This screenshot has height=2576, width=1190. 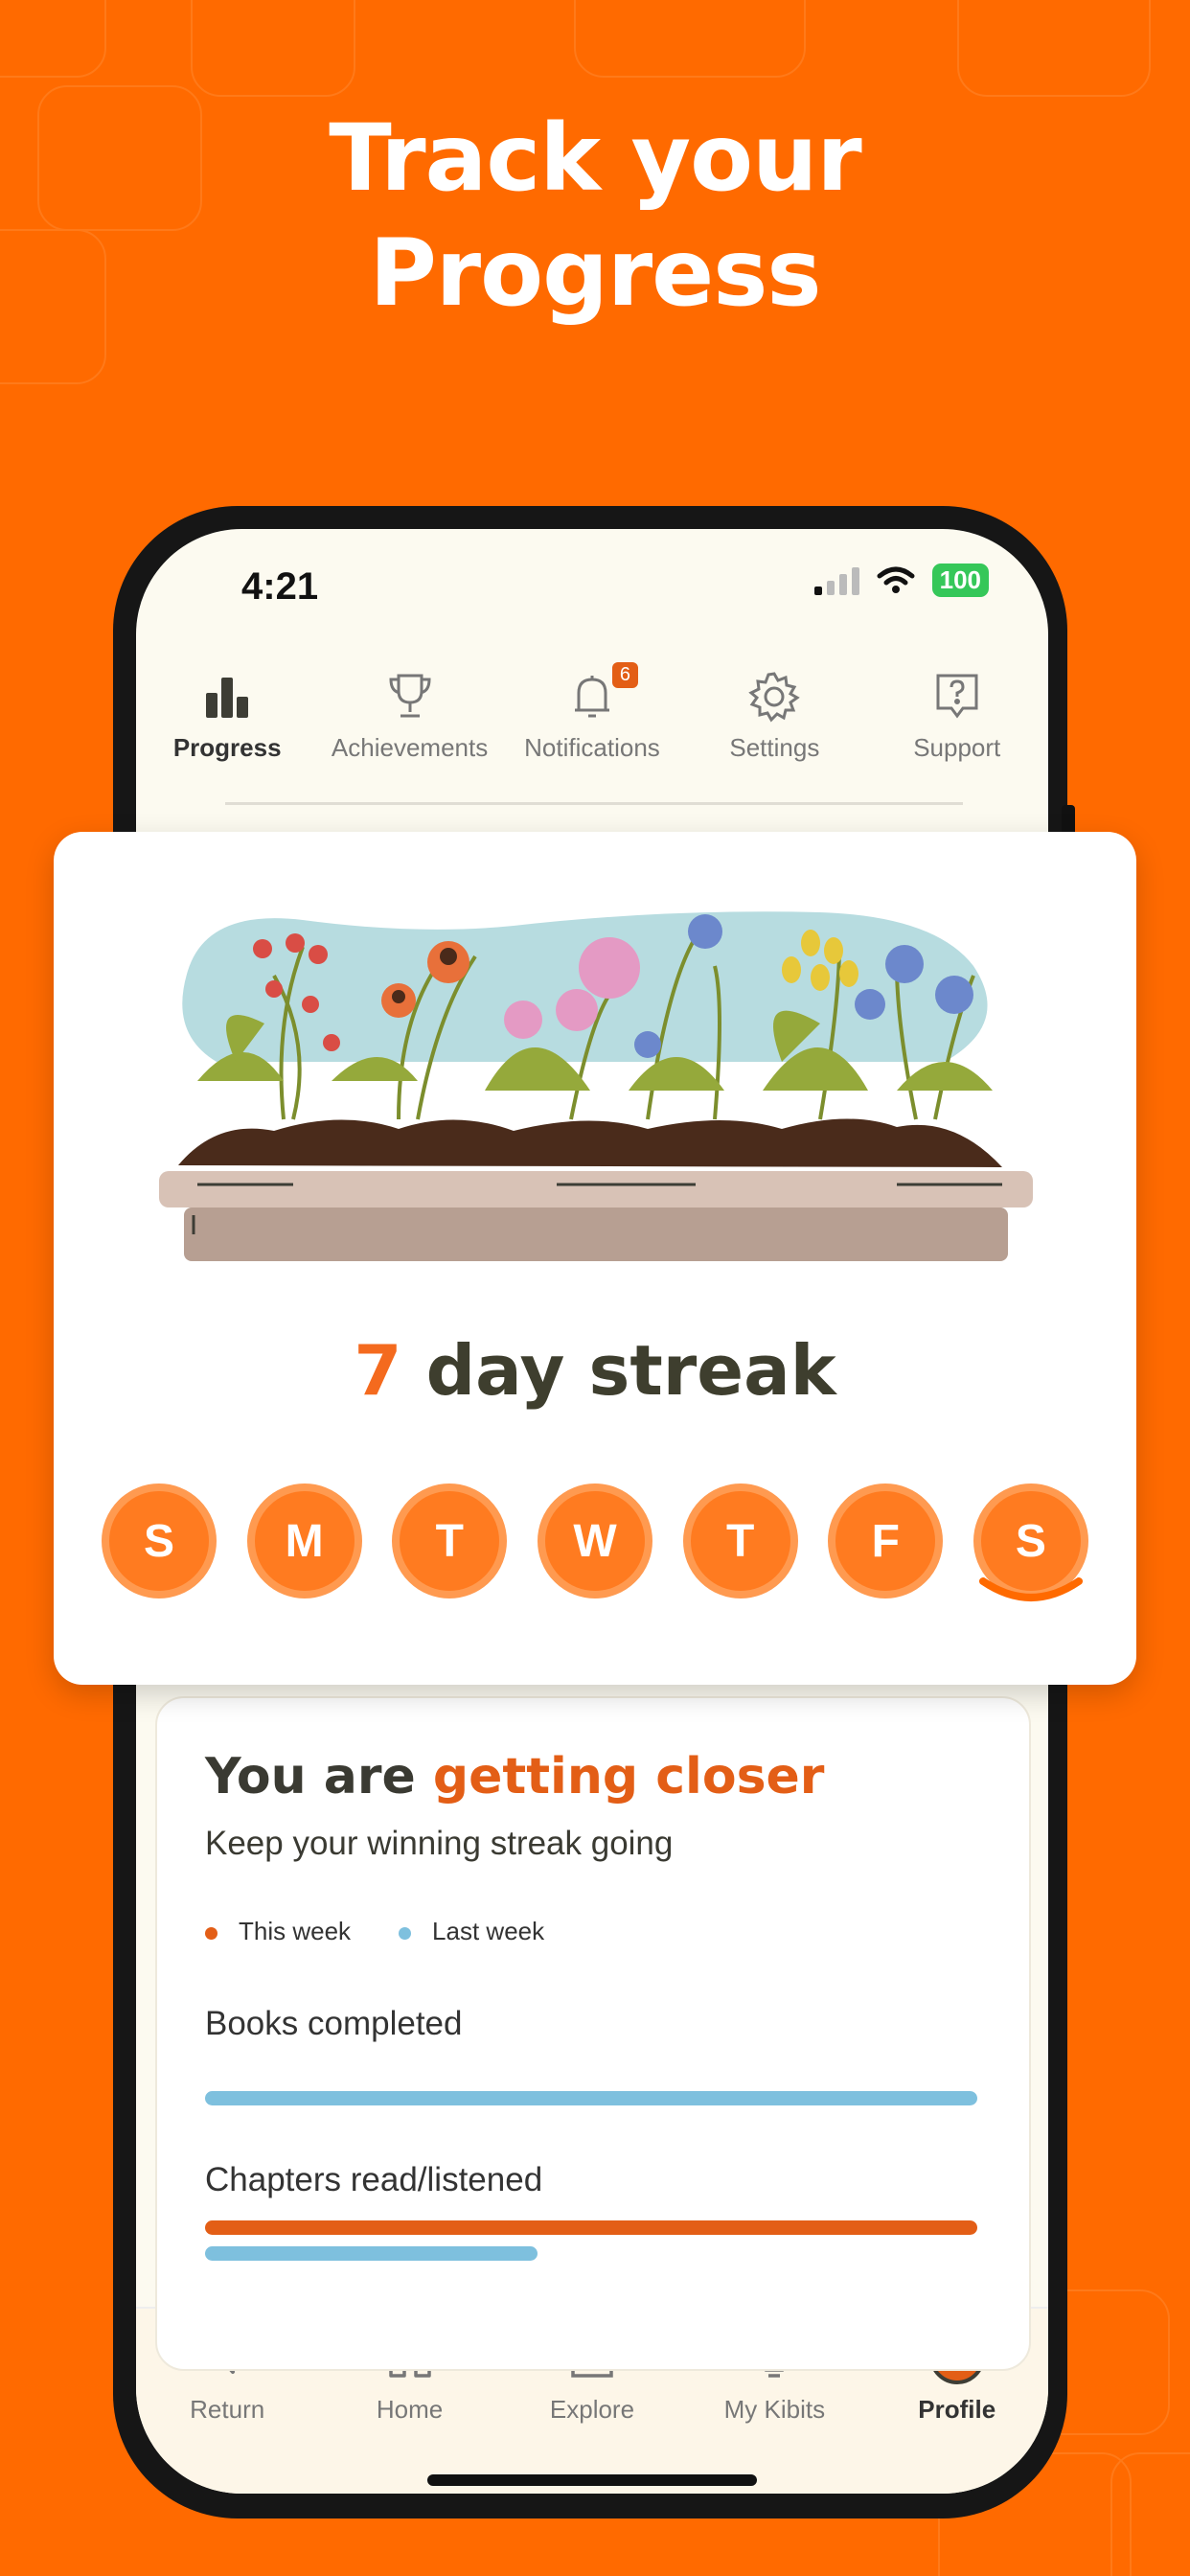 What do you see at coordinates (836, 580) in the screenshot?
I see `signal-icon` at bounding box center [836, 580].